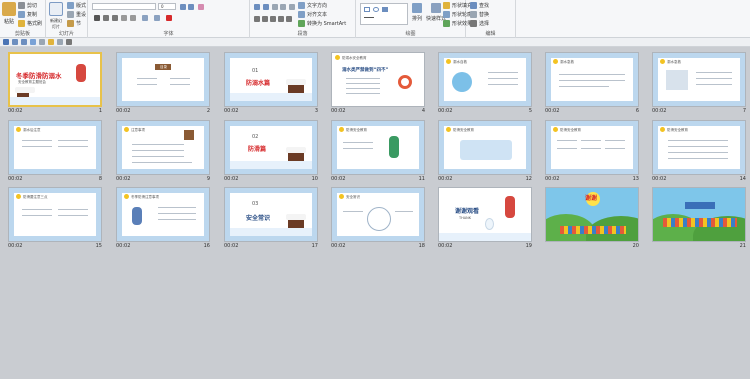 This screenshot has width=750, height=379. Describe the element at coordinates (289, 19) in the screenshot. I see `columns-icon` at that location.